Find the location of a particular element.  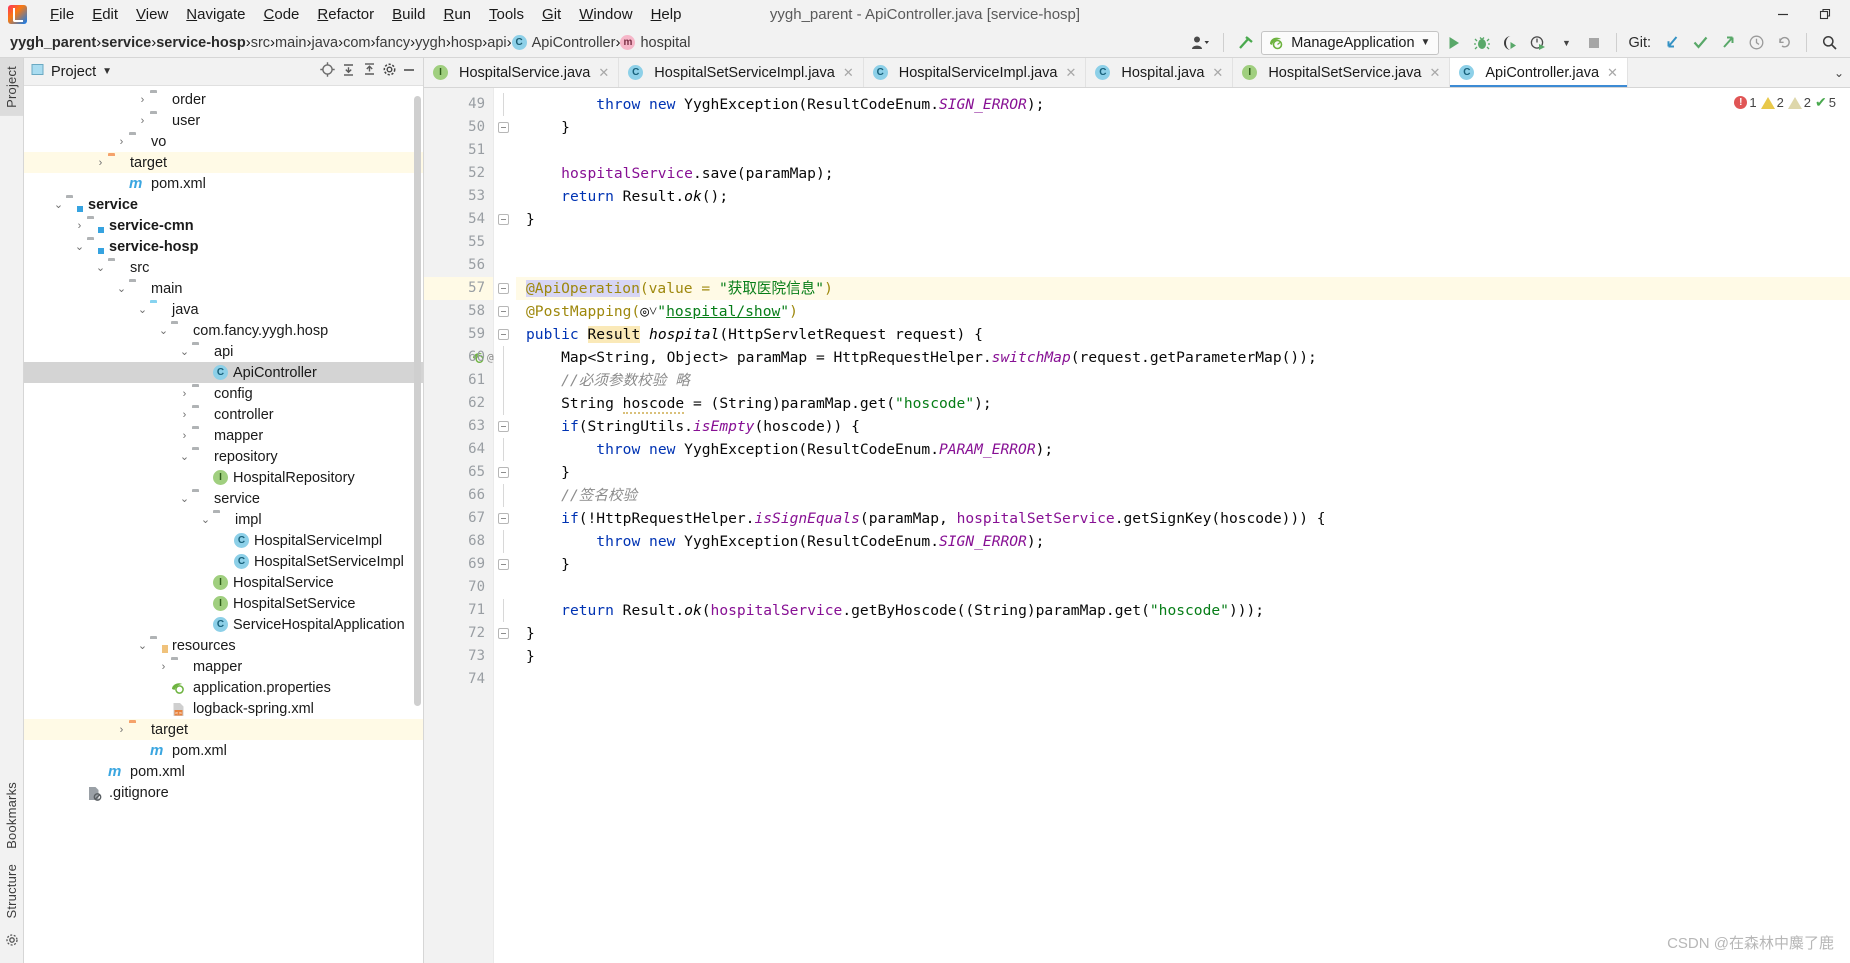

menu-window: Window is located at coordinates (605, 14).